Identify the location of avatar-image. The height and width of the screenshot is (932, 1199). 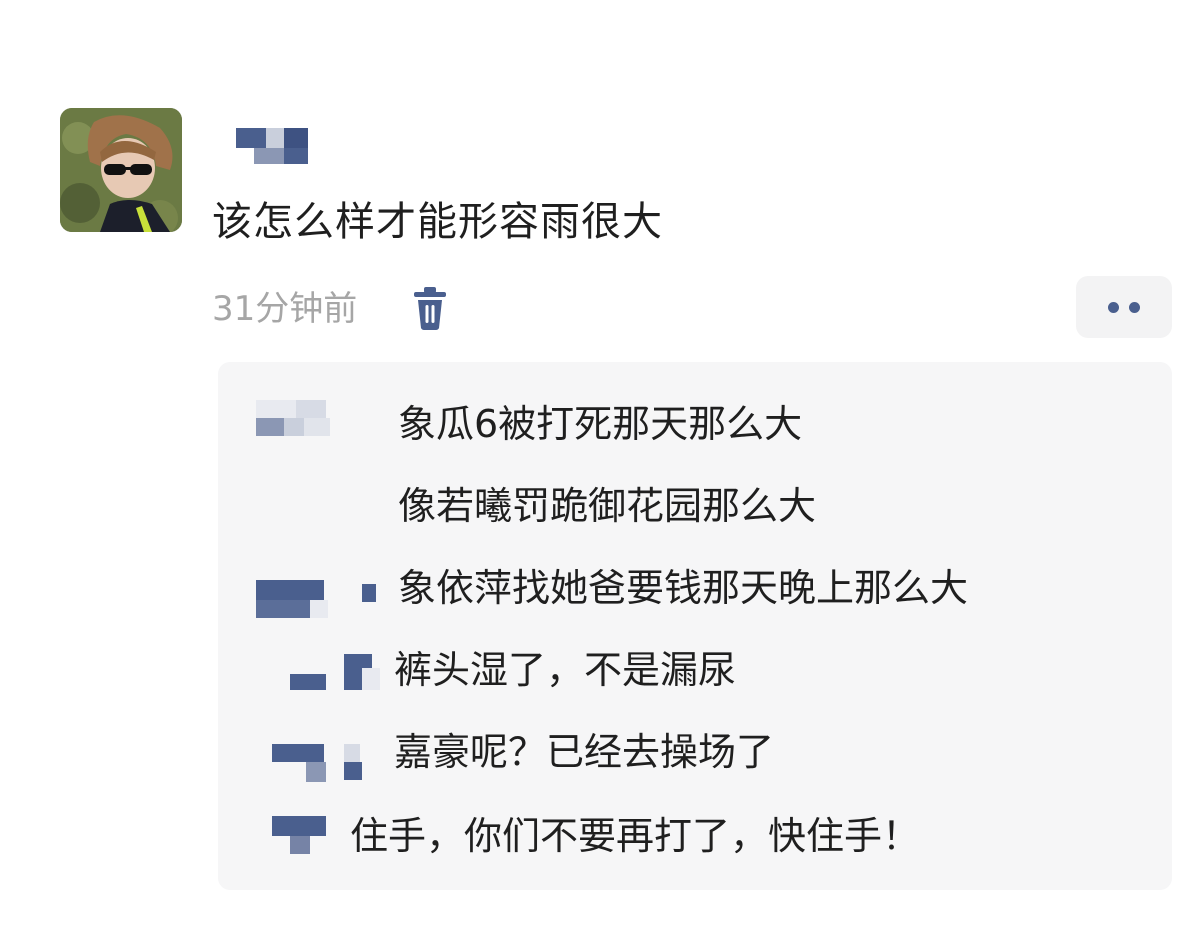
(121, 170).